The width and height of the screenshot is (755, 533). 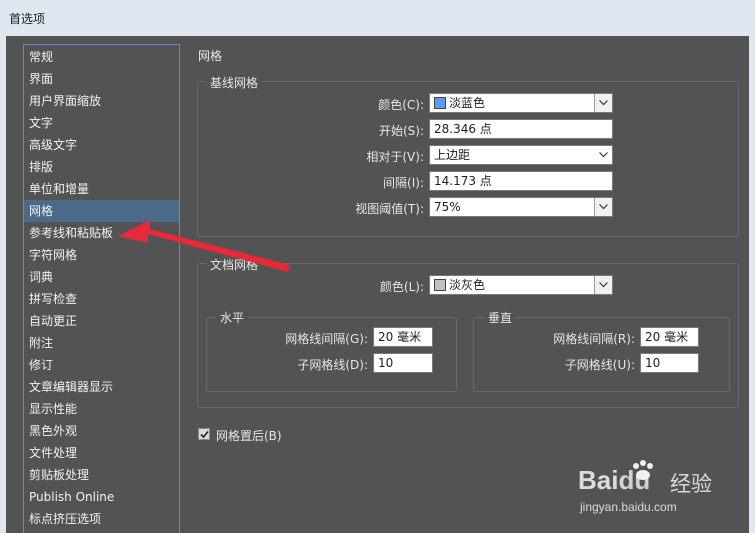 I want to click on arrow-shape, so click(x=204, y=246).